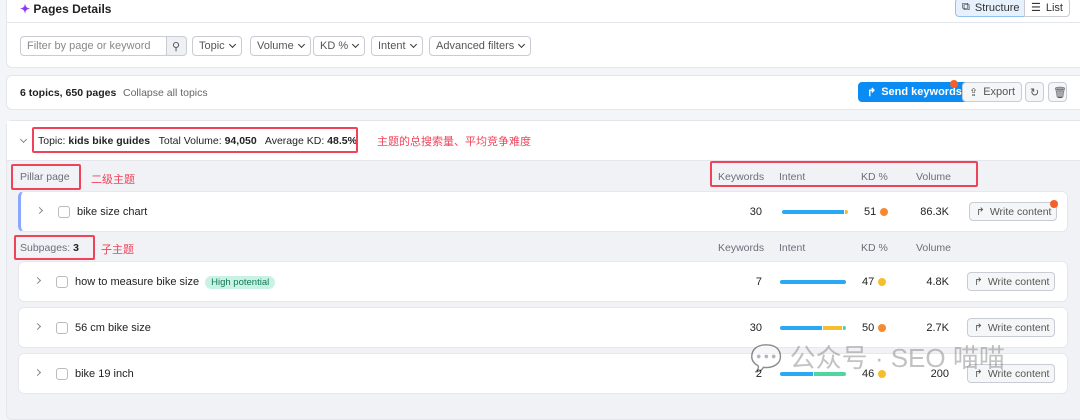 The height and width of the screenshot is (420, 1080). I want to click on volume-filter: Volume, so click(280, 46).